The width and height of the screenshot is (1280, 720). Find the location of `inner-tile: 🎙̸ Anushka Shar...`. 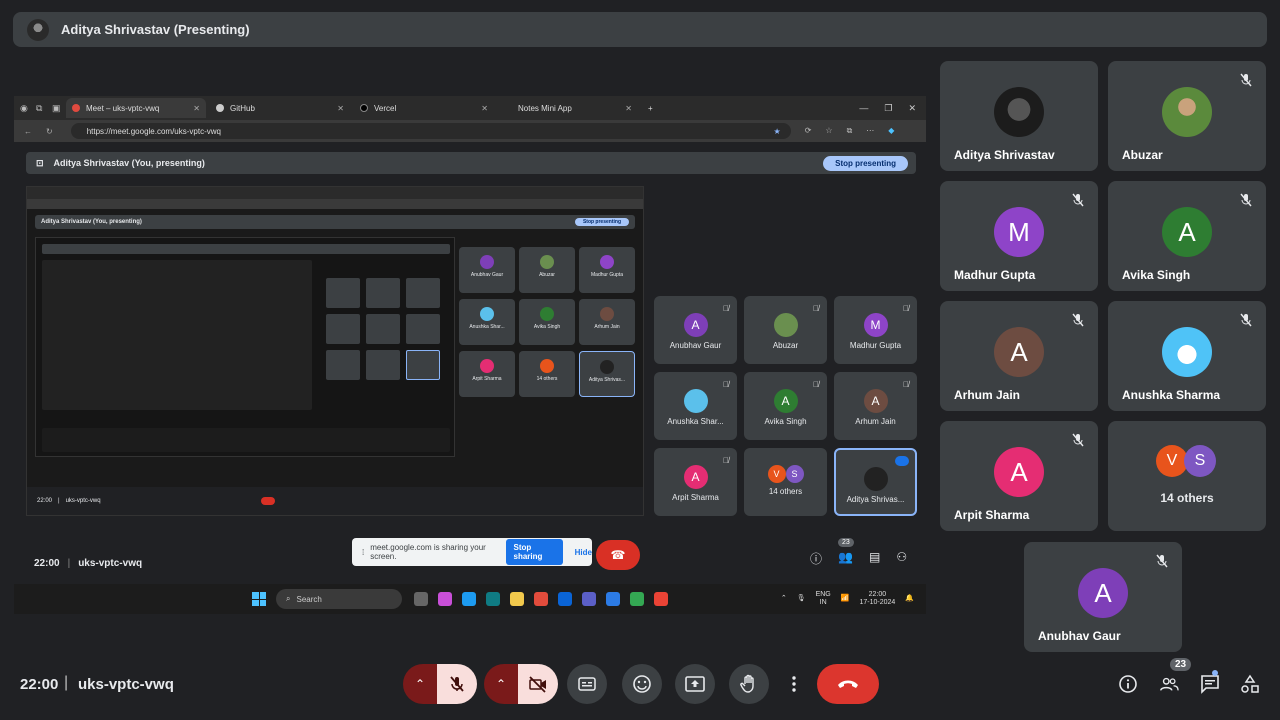

inner-tile: 🎙̸ Anushka Shar... is located at coordinates (695, 406).